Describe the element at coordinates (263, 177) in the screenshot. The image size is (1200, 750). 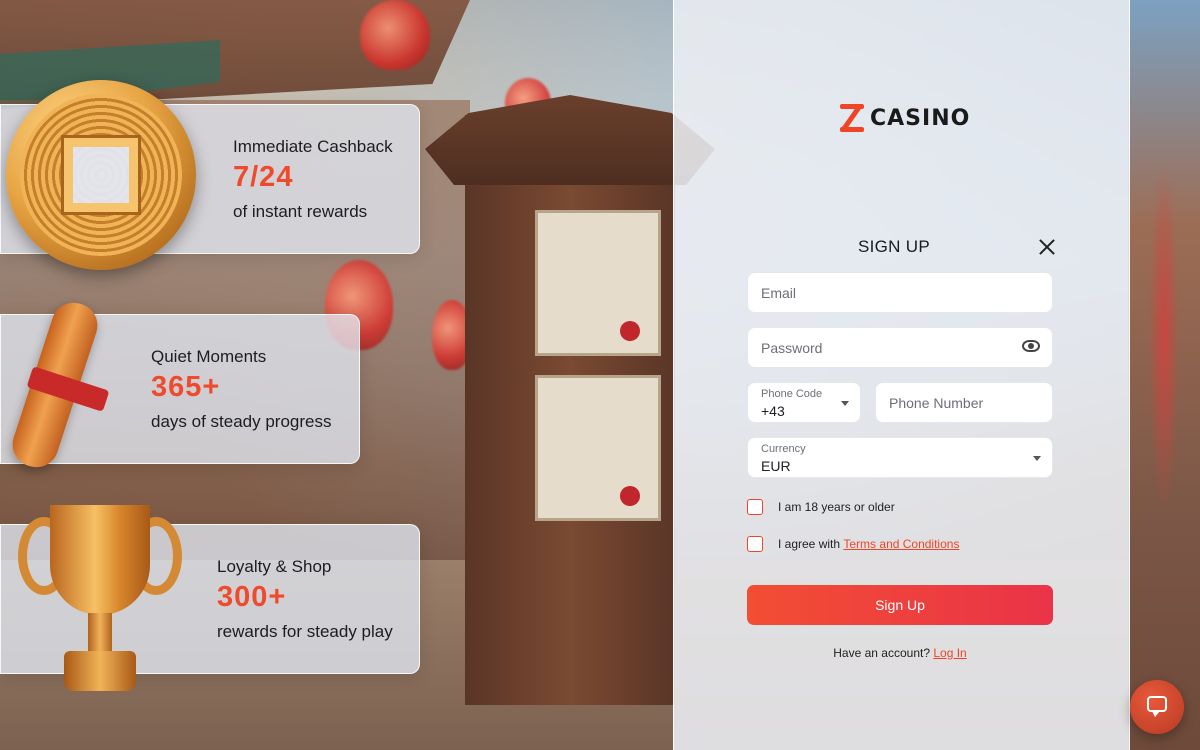
I see `promo-value: 7/24` at that location.